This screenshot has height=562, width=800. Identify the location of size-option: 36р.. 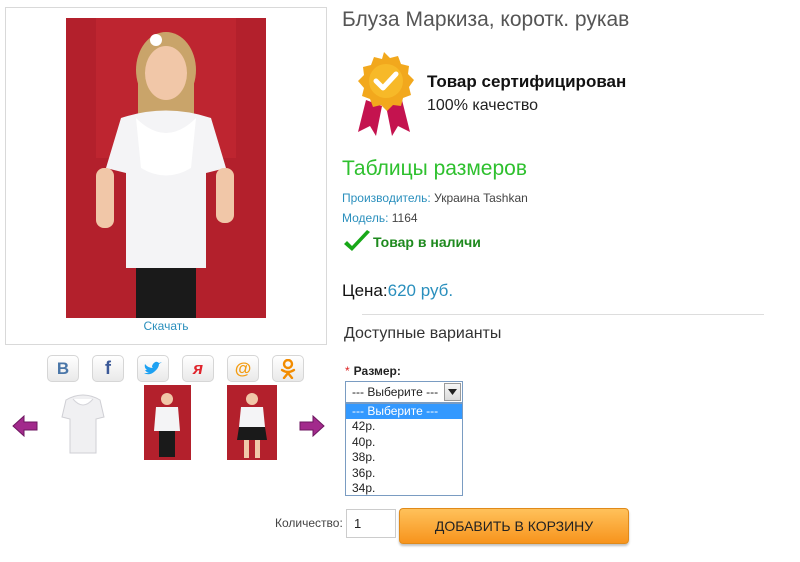
(404, 473).